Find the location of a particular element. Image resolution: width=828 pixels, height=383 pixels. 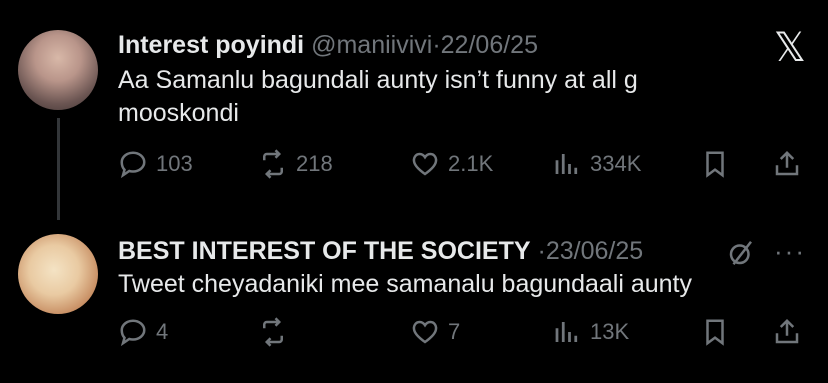

reply-button: 103 is located at coordinates (155, 164).